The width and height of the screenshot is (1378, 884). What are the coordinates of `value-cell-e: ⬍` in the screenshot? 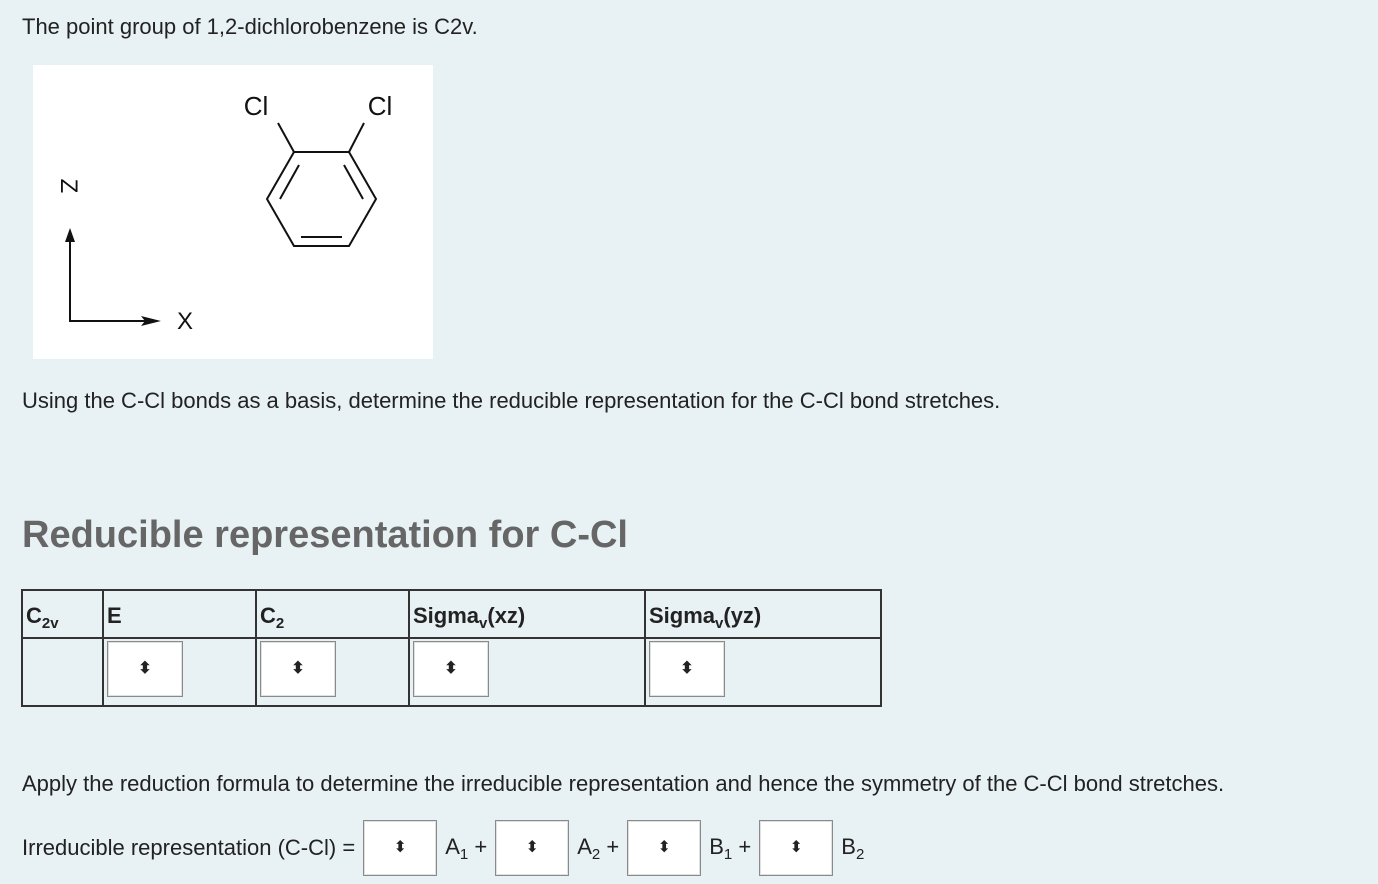 It's located at (179, 672).